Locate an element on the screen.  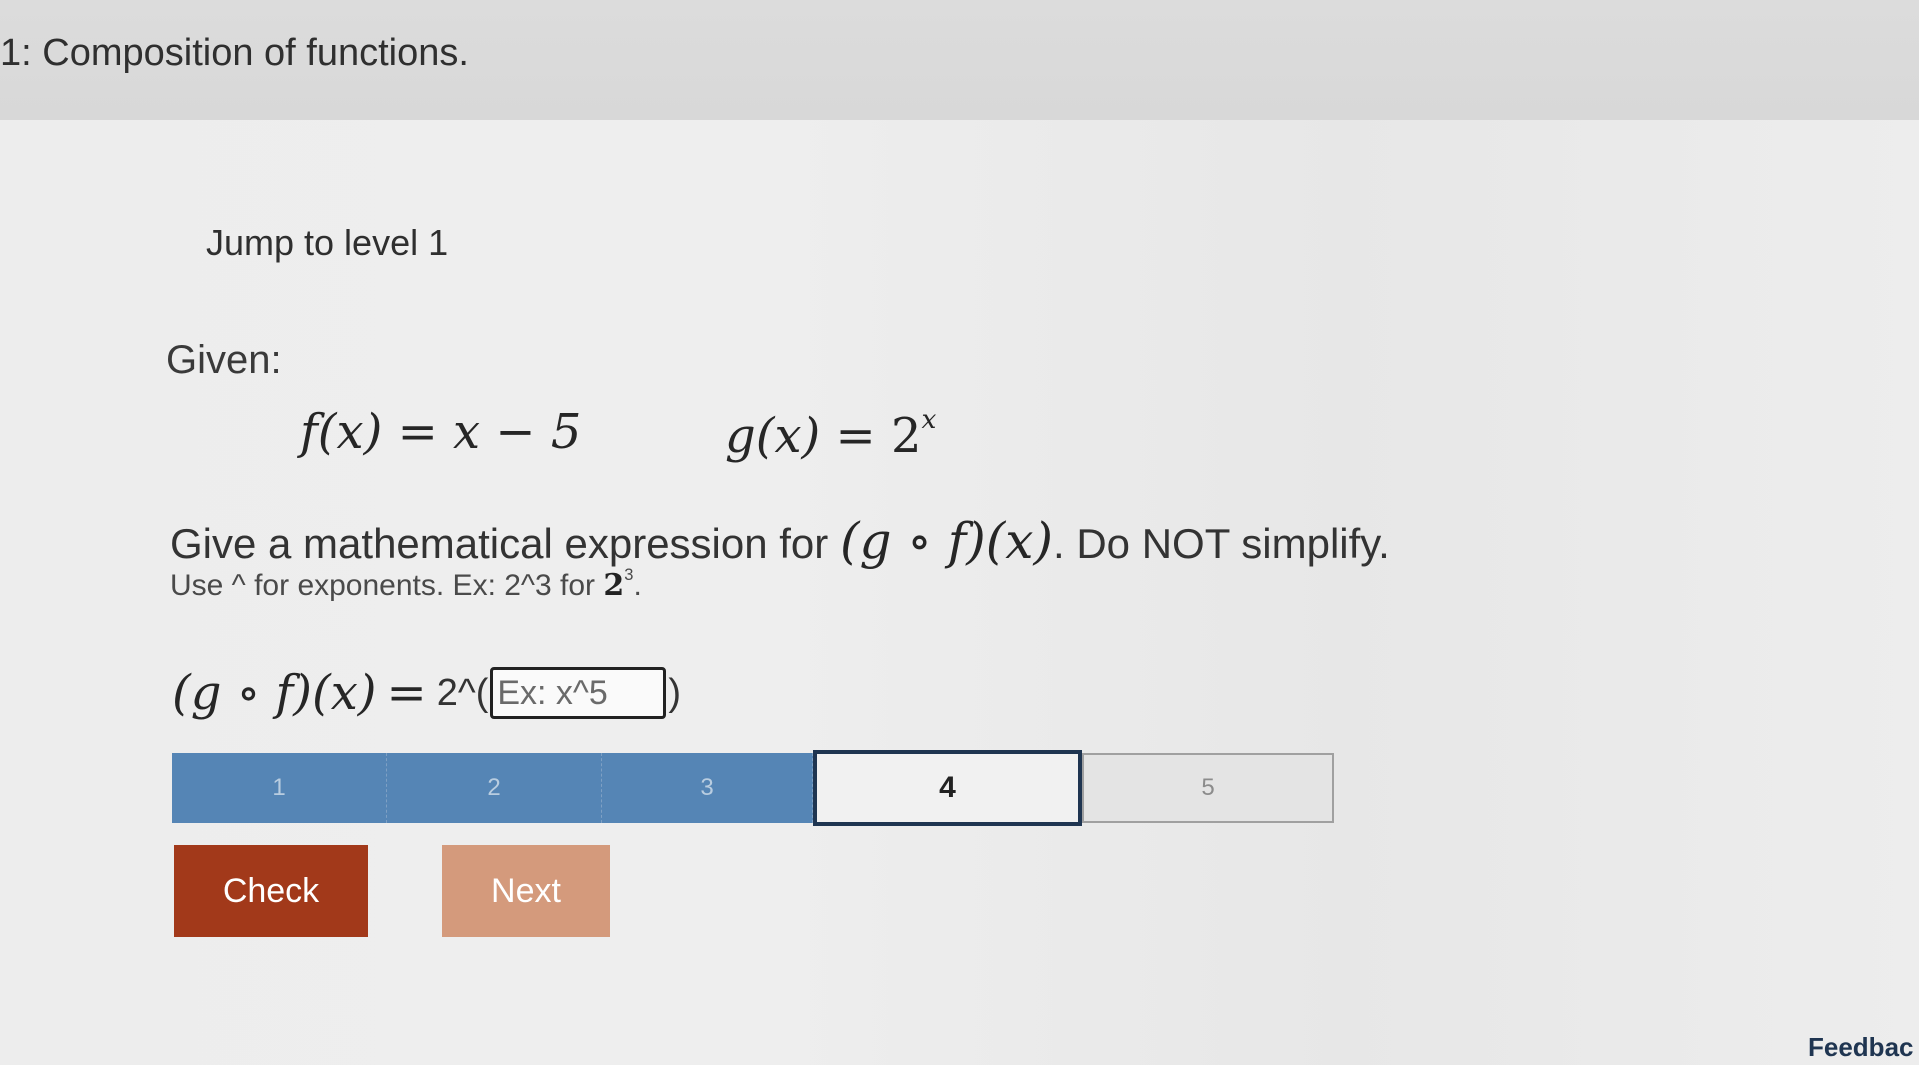
header-bar: 1: Composition of functions. is located at coordinates (959, 60).